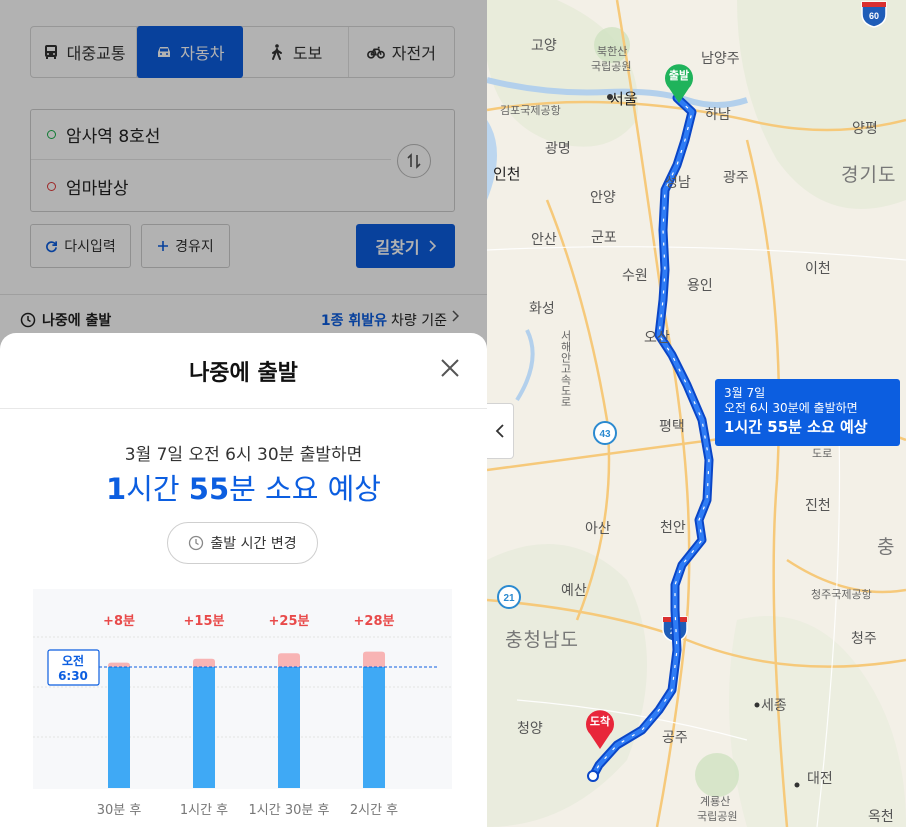 The width and height of the screenshot is (906, 827). Describe the element at coordinates (253, 544) in the screenshot. I see `change-time-label: 출발 시간 변경` at that location.